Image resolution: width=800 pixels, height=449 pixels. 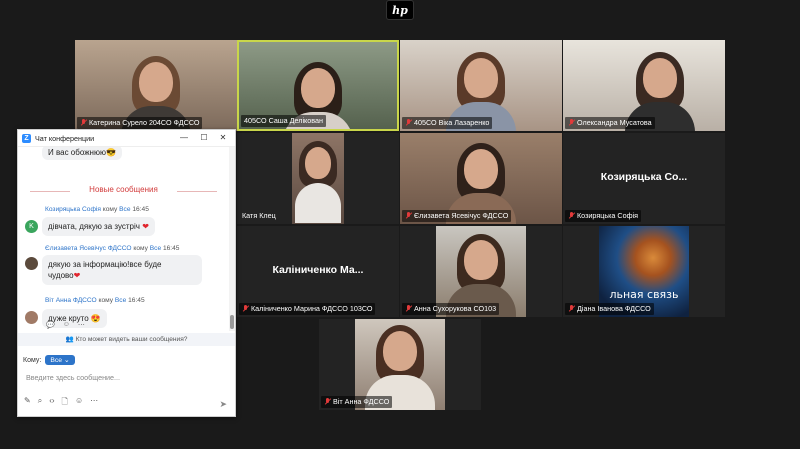 I want to click on chat-message-meta: Віт Анна ФДССО кому Все 16:45, so click(x=95, y=300).